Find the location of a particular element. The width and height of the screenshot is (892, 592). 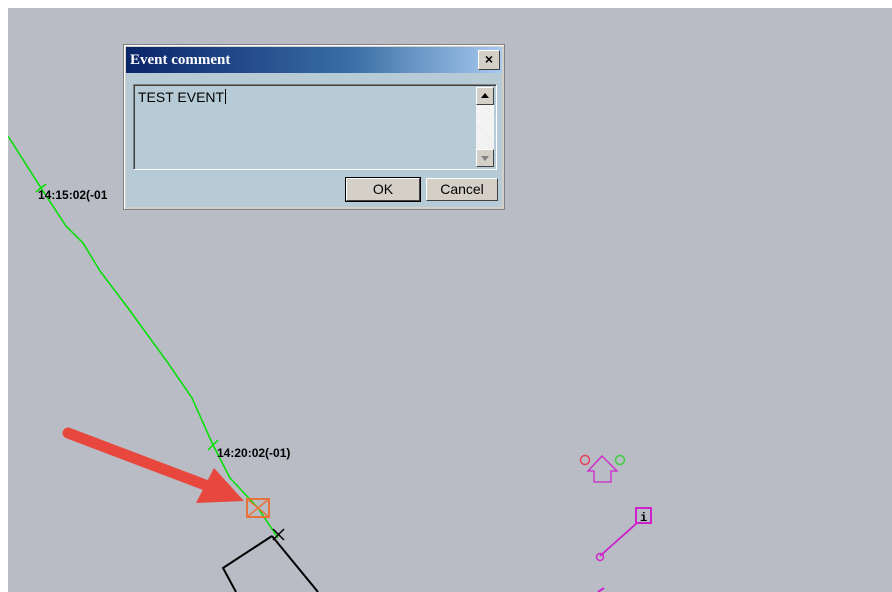

annotation-arrow is located at coordinates (153, 465).